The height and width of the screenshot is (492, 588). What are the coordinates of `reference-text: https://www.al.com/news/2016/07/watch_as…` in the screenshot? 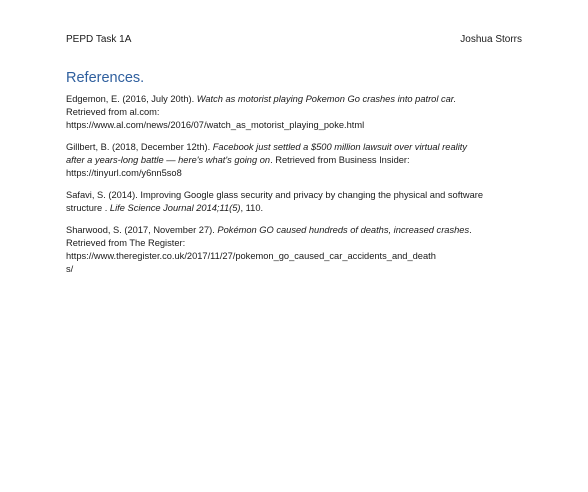 It's located at (215, 125).